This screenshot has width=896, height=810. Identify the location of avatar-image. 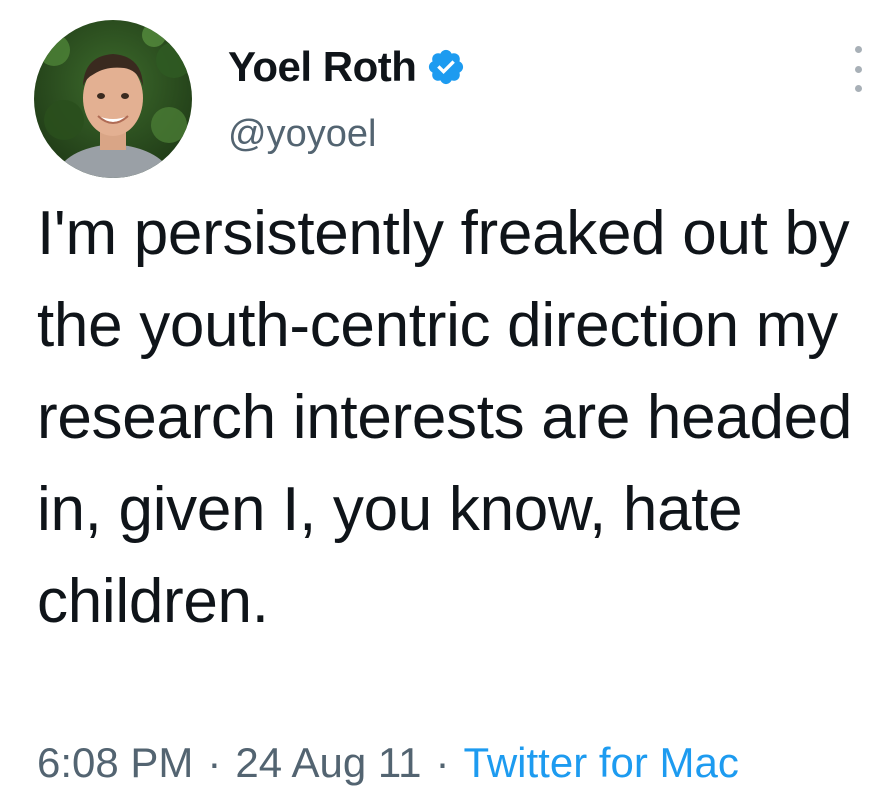
(113, 99).